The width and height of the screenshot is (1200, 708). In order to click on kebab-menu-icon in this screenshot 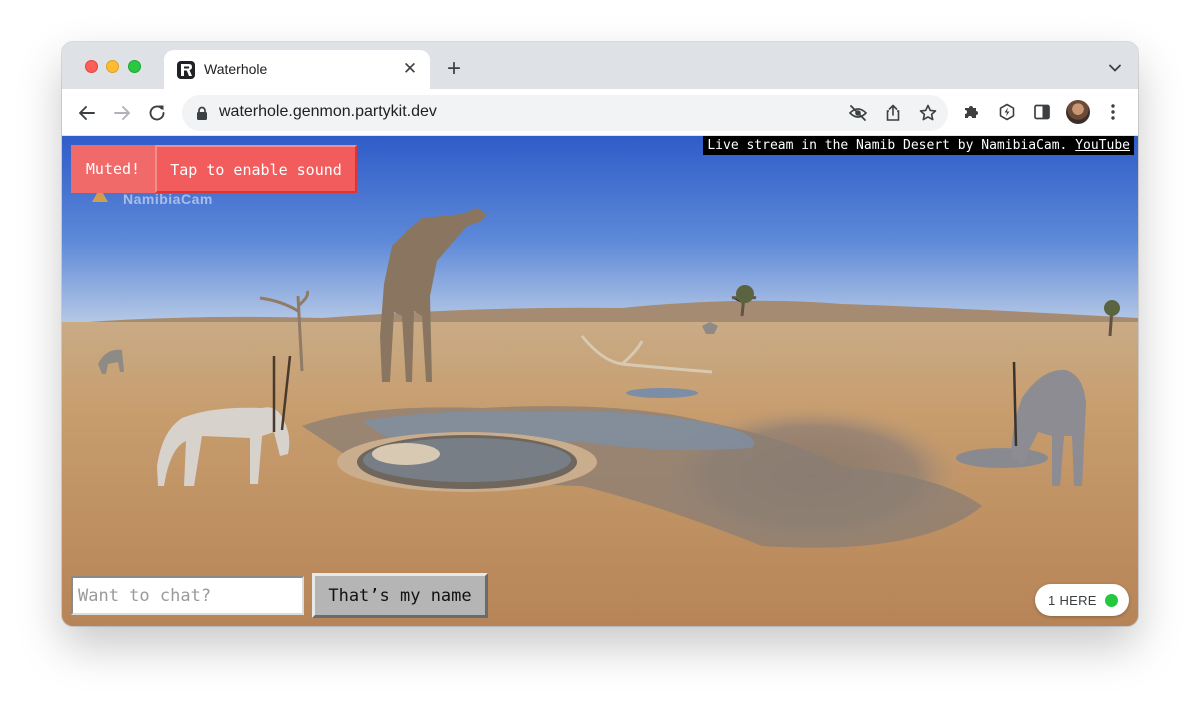, I will do `click(1113, 112)`.